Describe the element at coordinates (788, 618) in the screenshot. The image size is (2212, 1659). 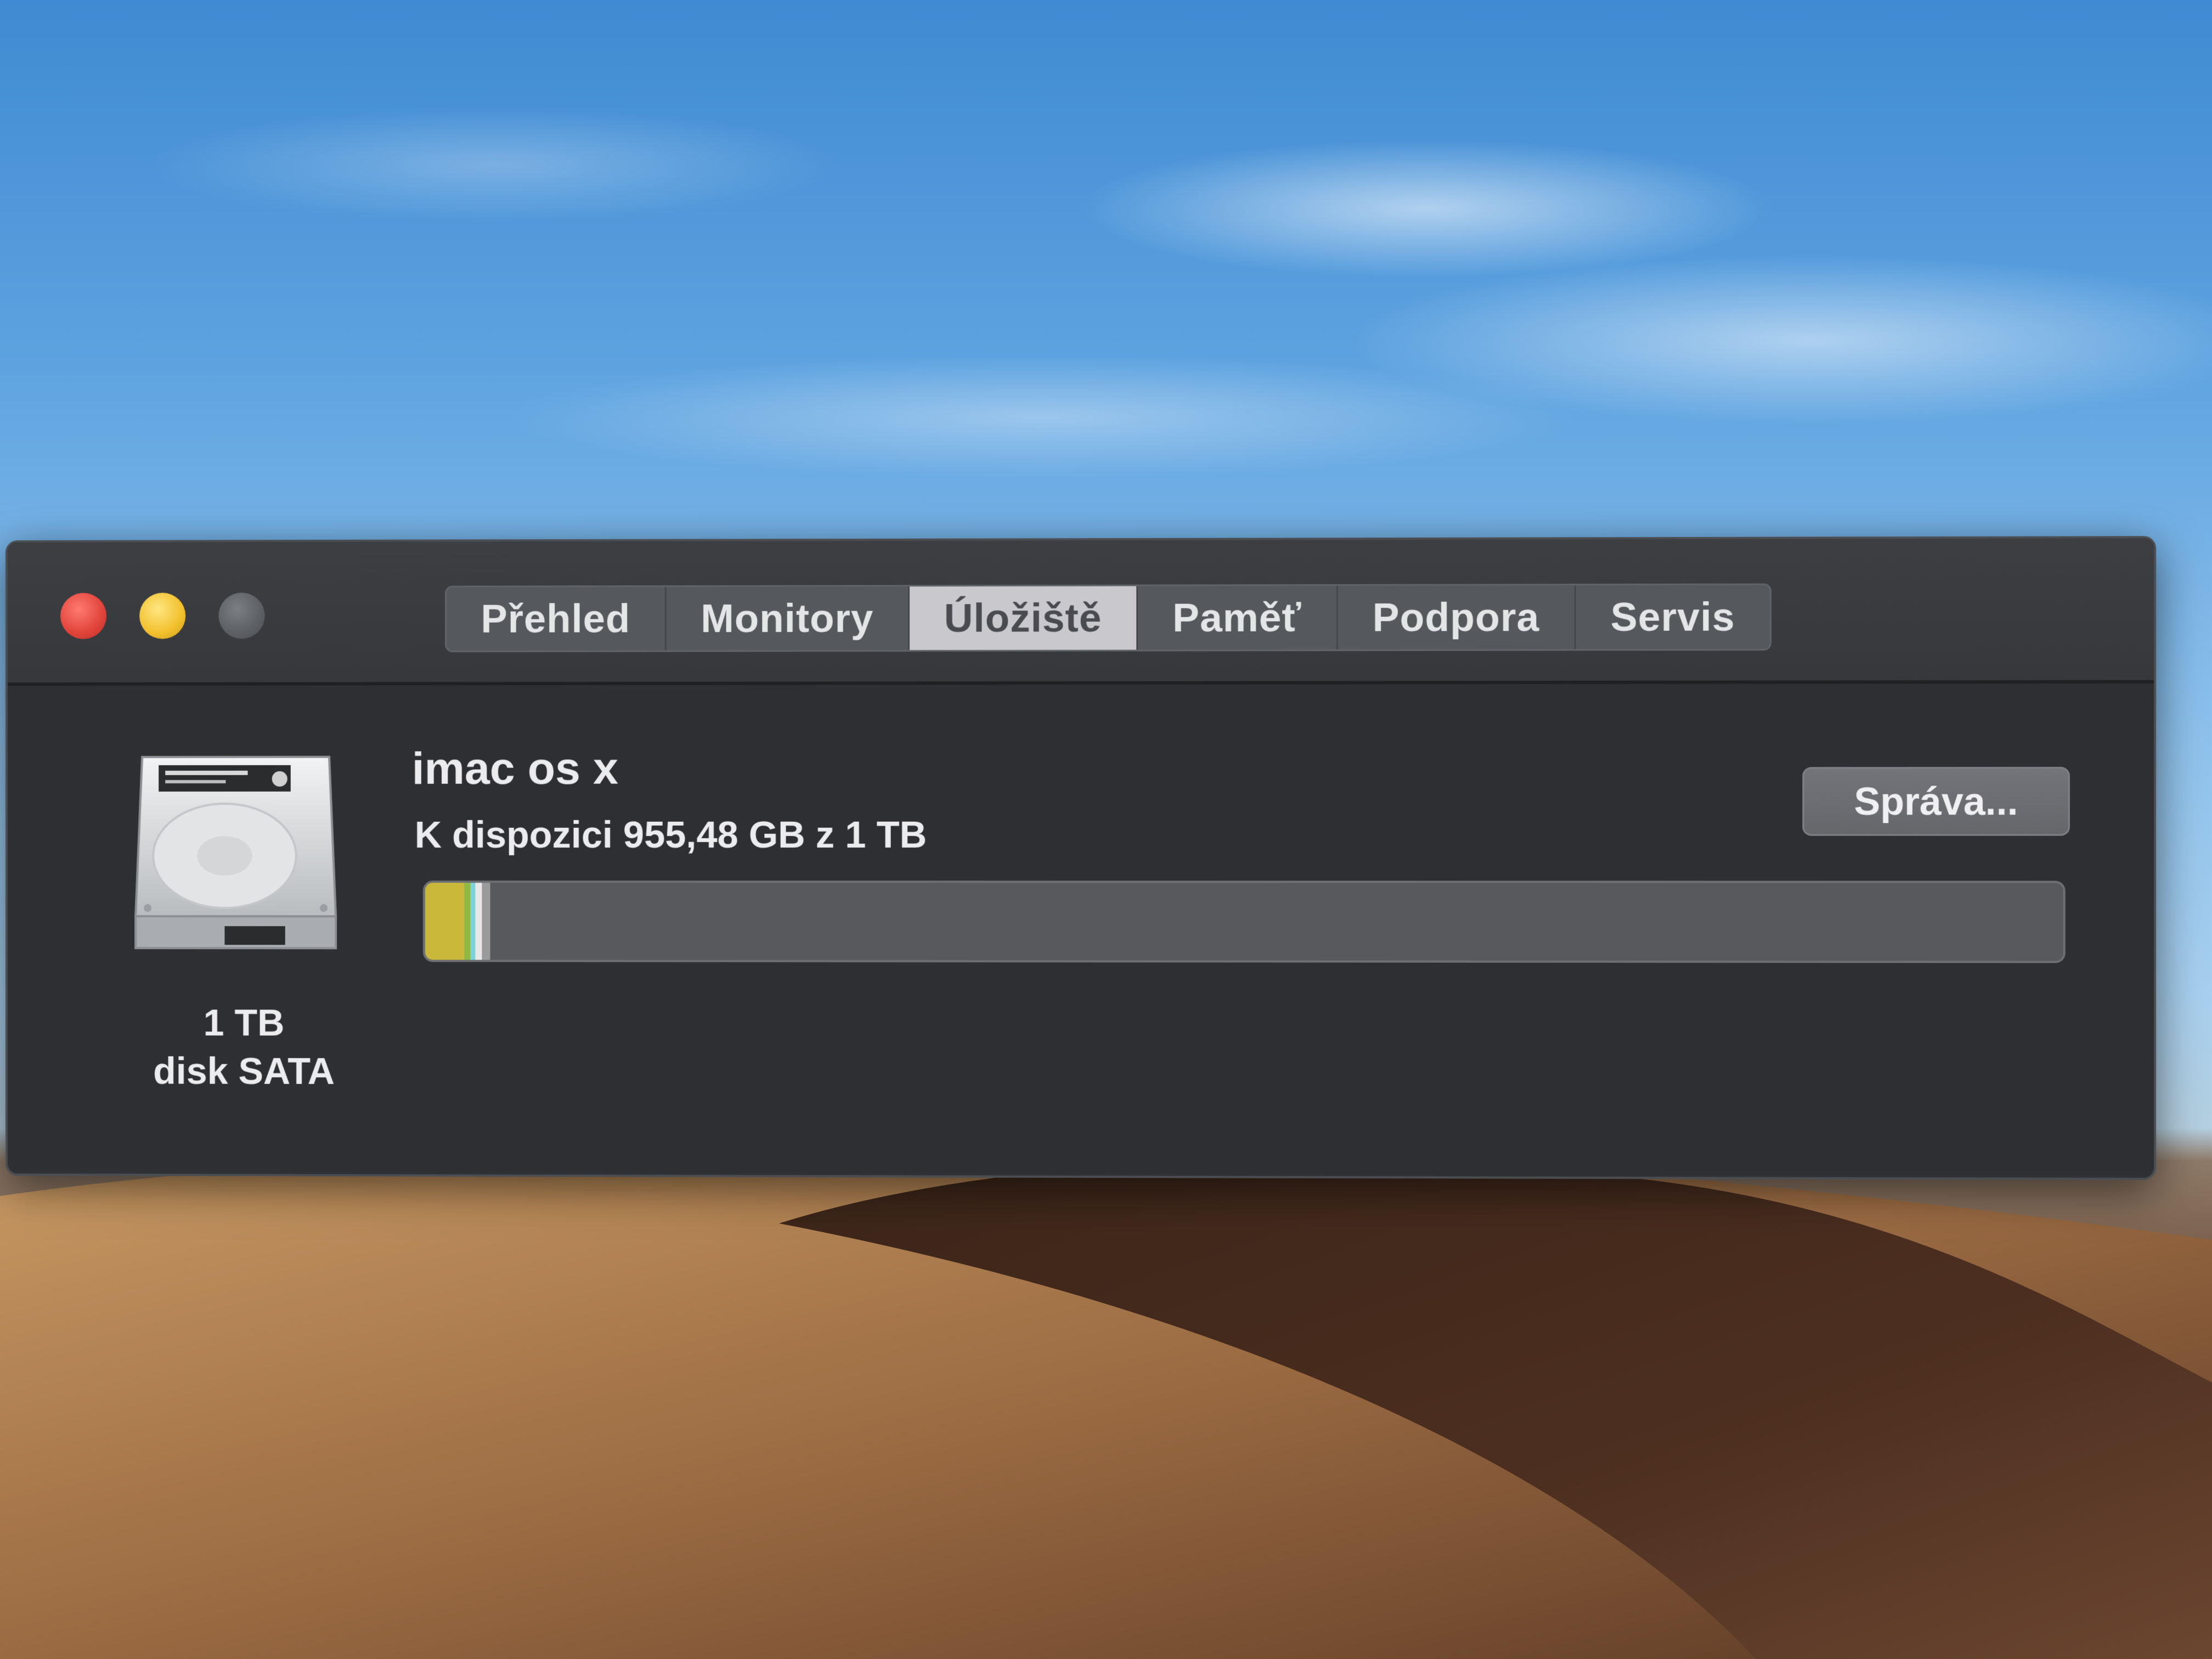
I see `tab-displays: Monitory` at that location.